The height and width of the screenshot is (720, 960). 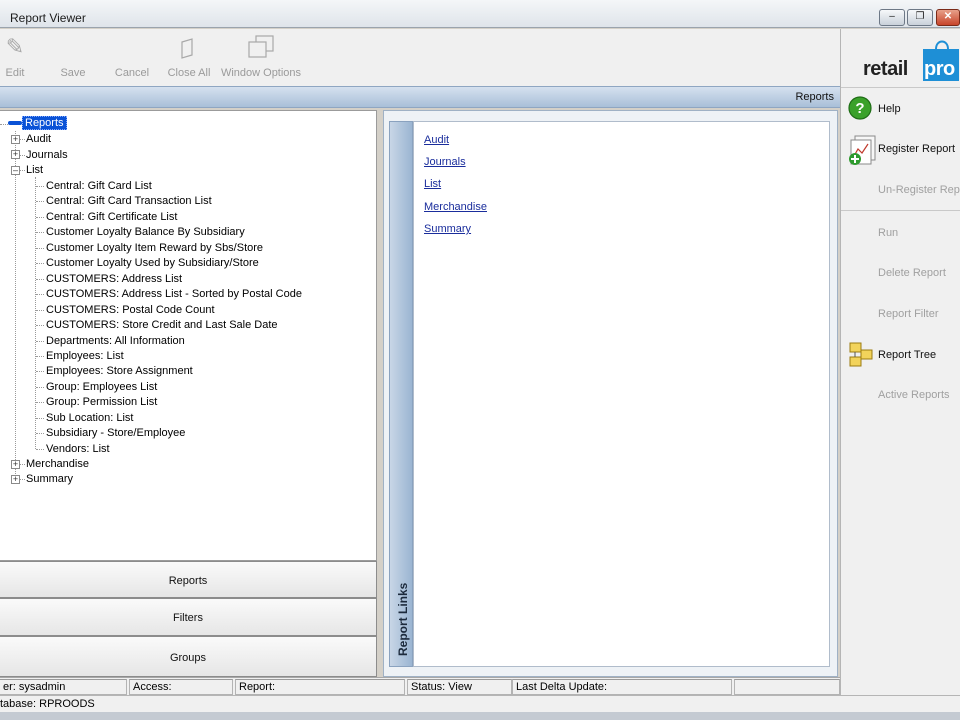 I want to click on minimize-button: –, so click(x=892, y=17).